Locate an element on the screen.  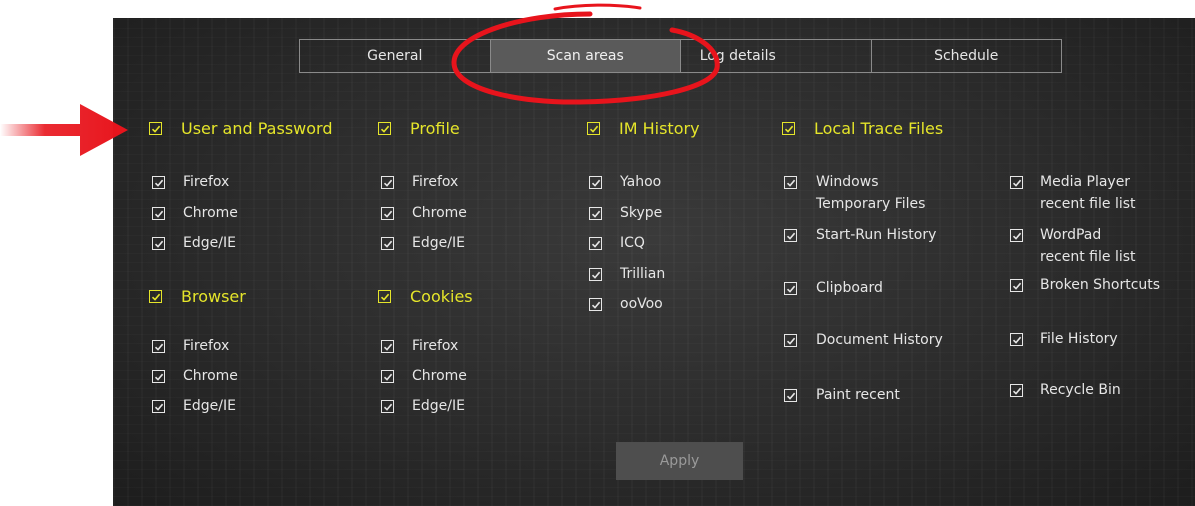
local-trace-col1-item-2-checkbox is located at coordinates (790, 288).